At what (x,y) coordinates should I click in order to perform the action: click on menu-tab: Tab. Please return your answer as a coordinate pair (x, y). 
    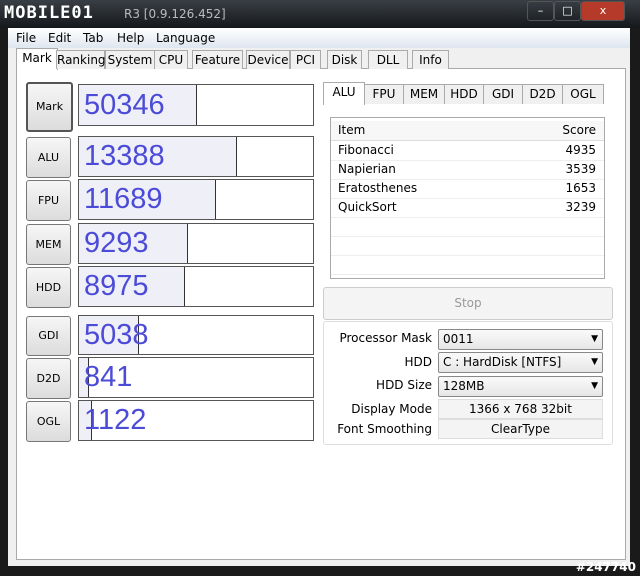
    Looking at the image, I should click on (93, 38).